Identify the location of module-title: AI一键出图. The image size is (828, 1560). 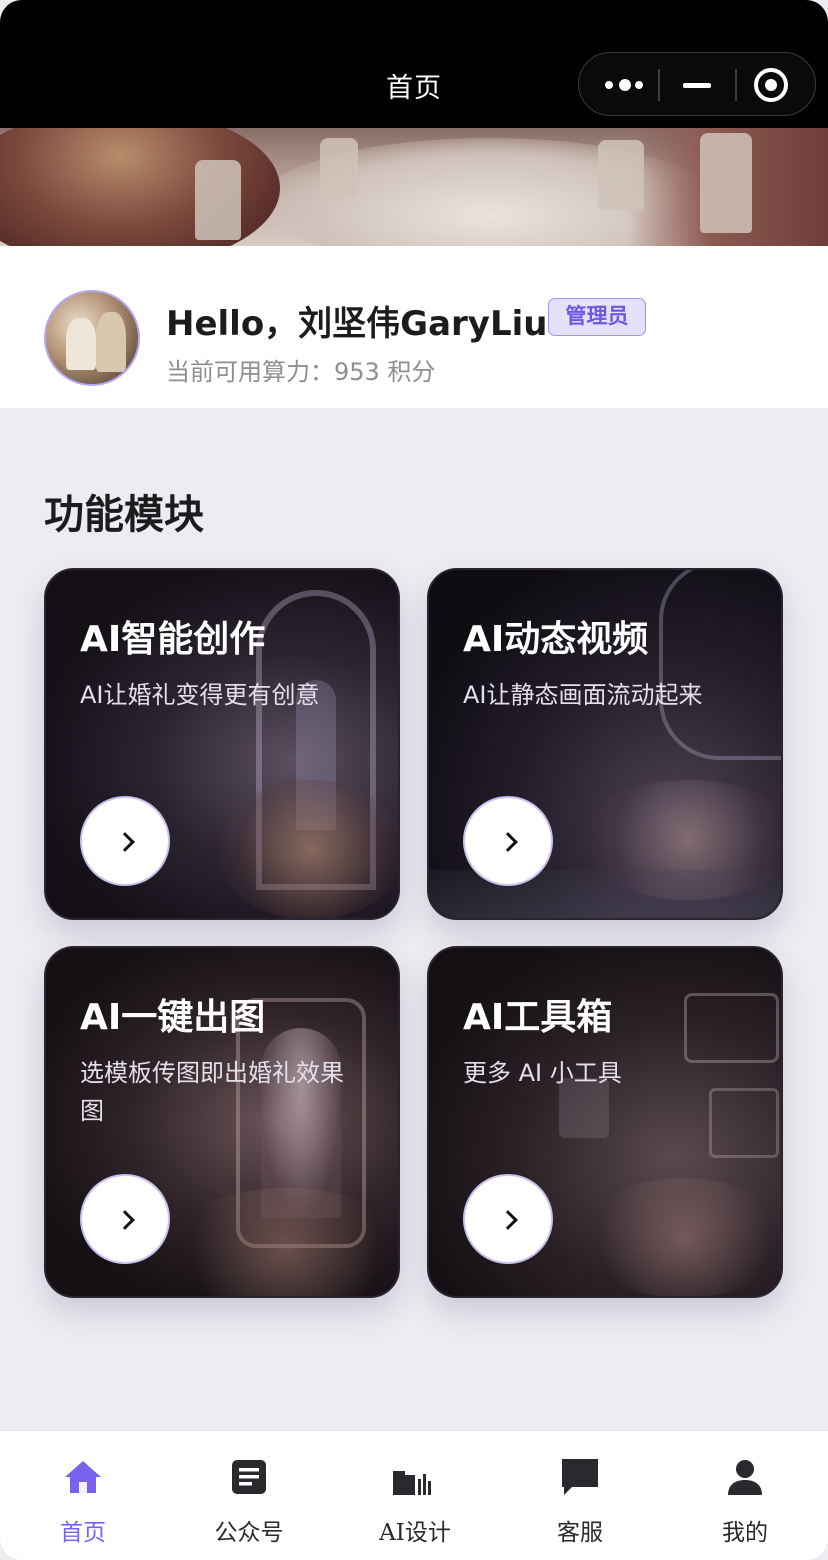
(173, 1017).